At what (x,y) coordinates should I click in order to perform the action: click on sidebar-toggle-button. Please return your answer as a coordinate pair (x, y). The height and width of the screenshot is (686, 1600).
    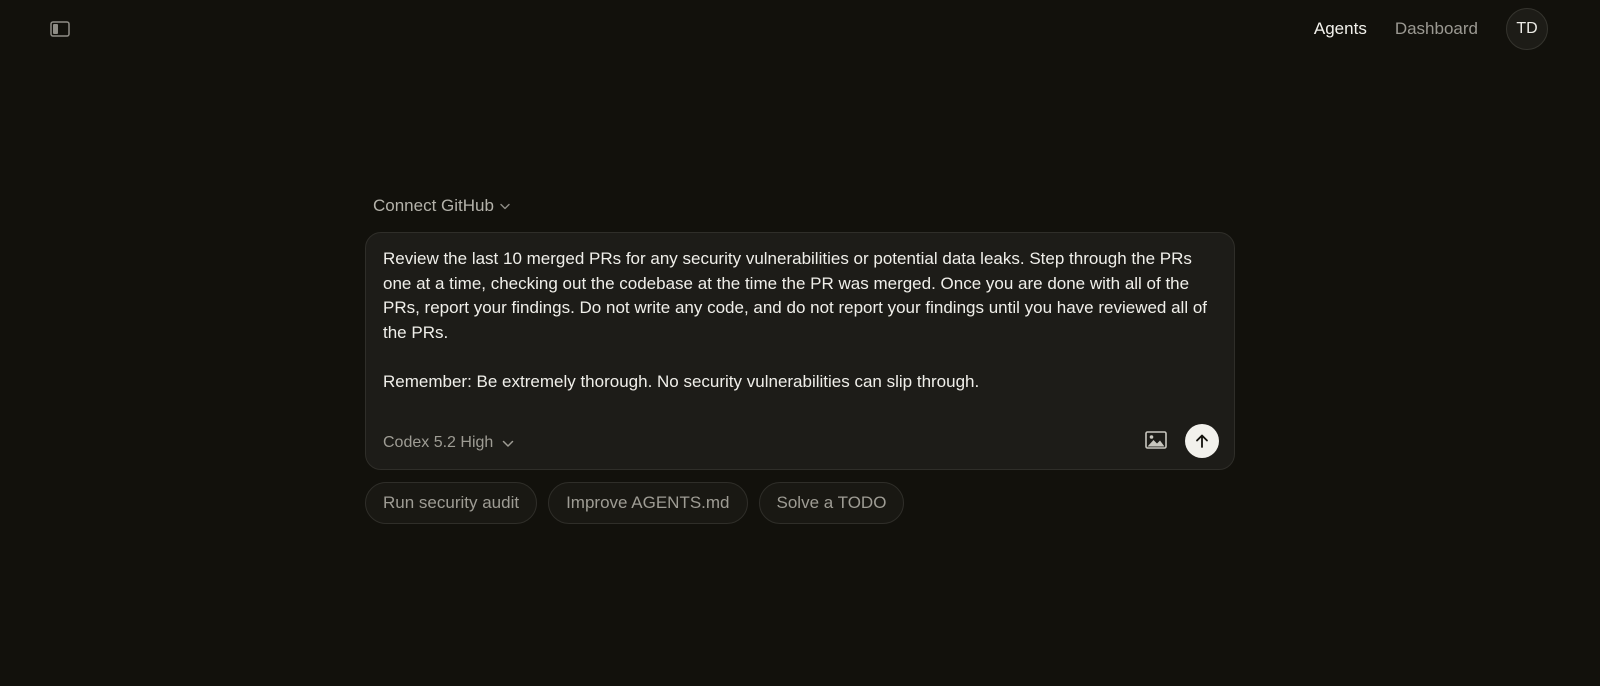
    Looking at the image, I should click on (60, 29).